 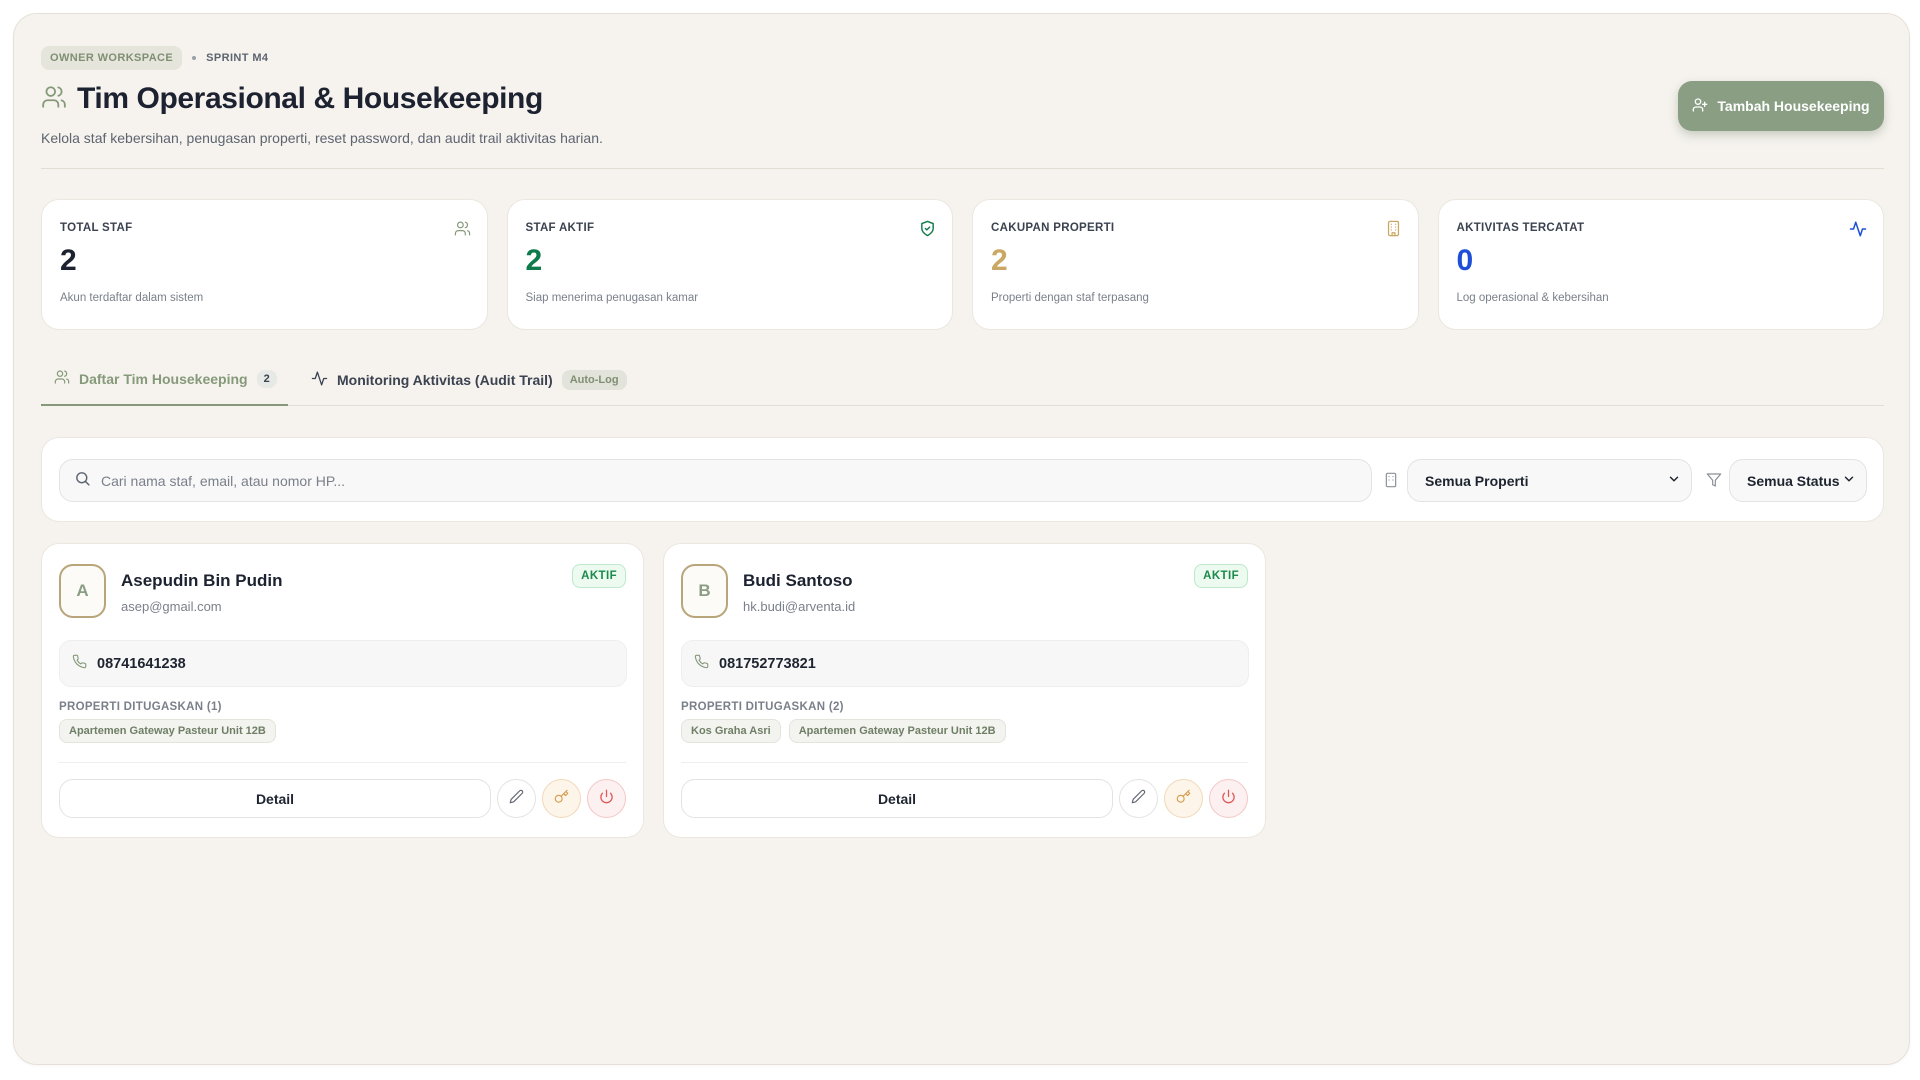 What do you see at coordinates (237, 58) in the screenshot?
I see `sprint-label: SPRINT M4` at bounding box center [237, 58].